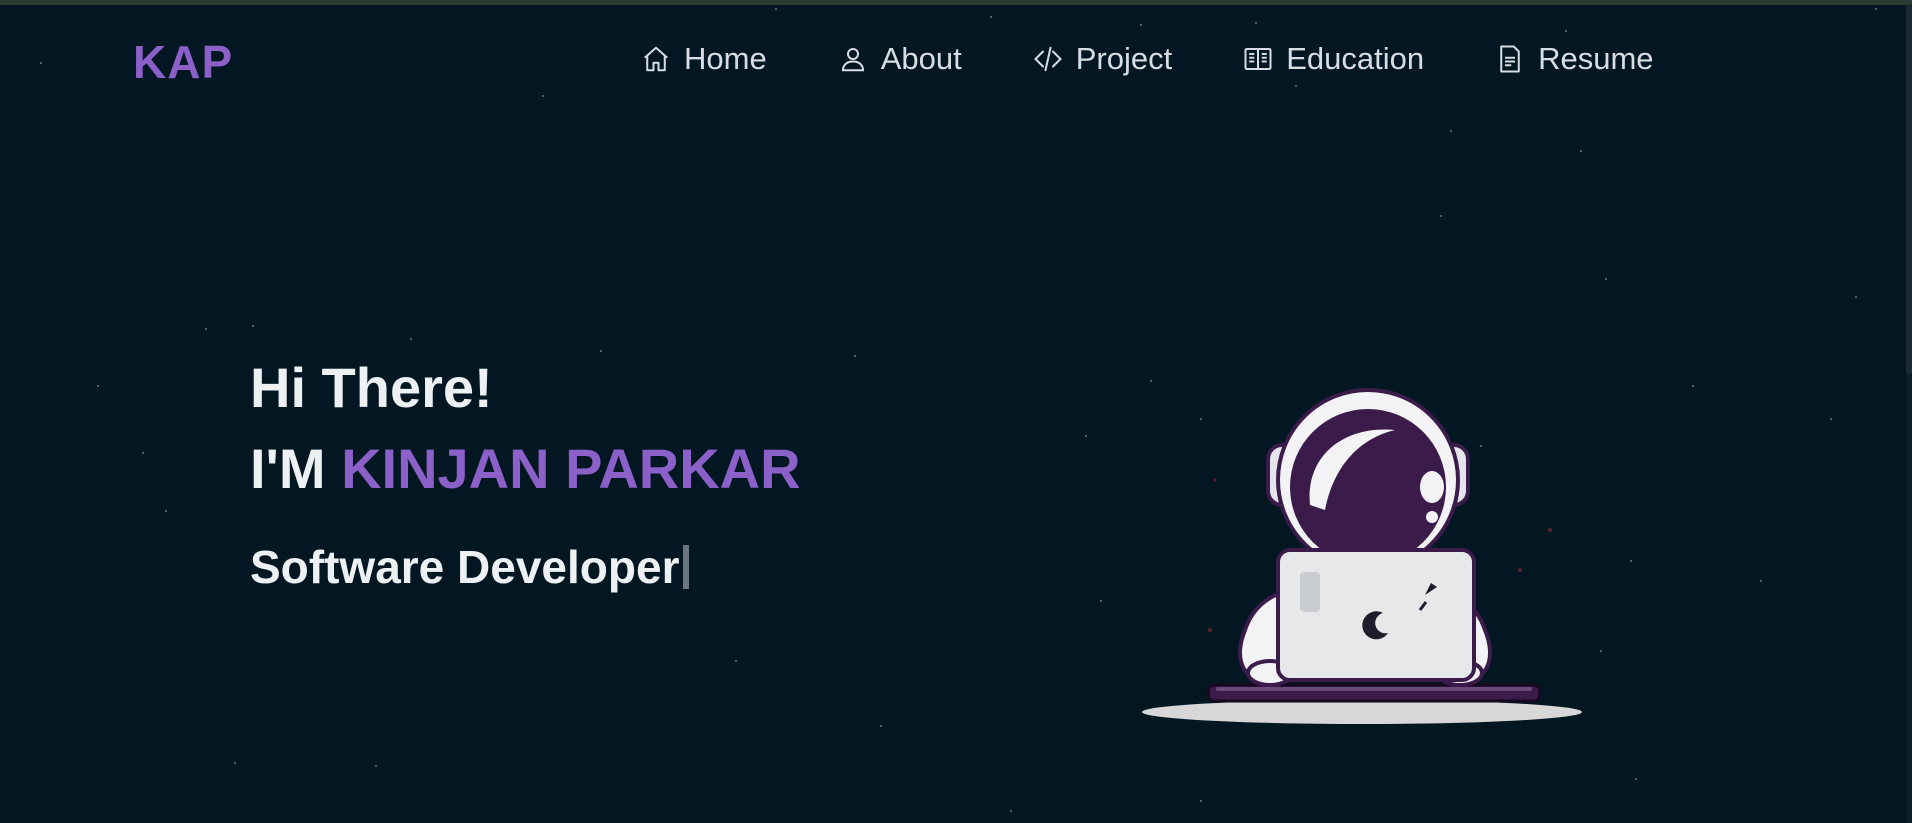 The width and height of the screenshot is (1912, 823). Describe the element at coordinates (296, 468) in the screenshot. I see `intro-prefix: I'M` at that location.